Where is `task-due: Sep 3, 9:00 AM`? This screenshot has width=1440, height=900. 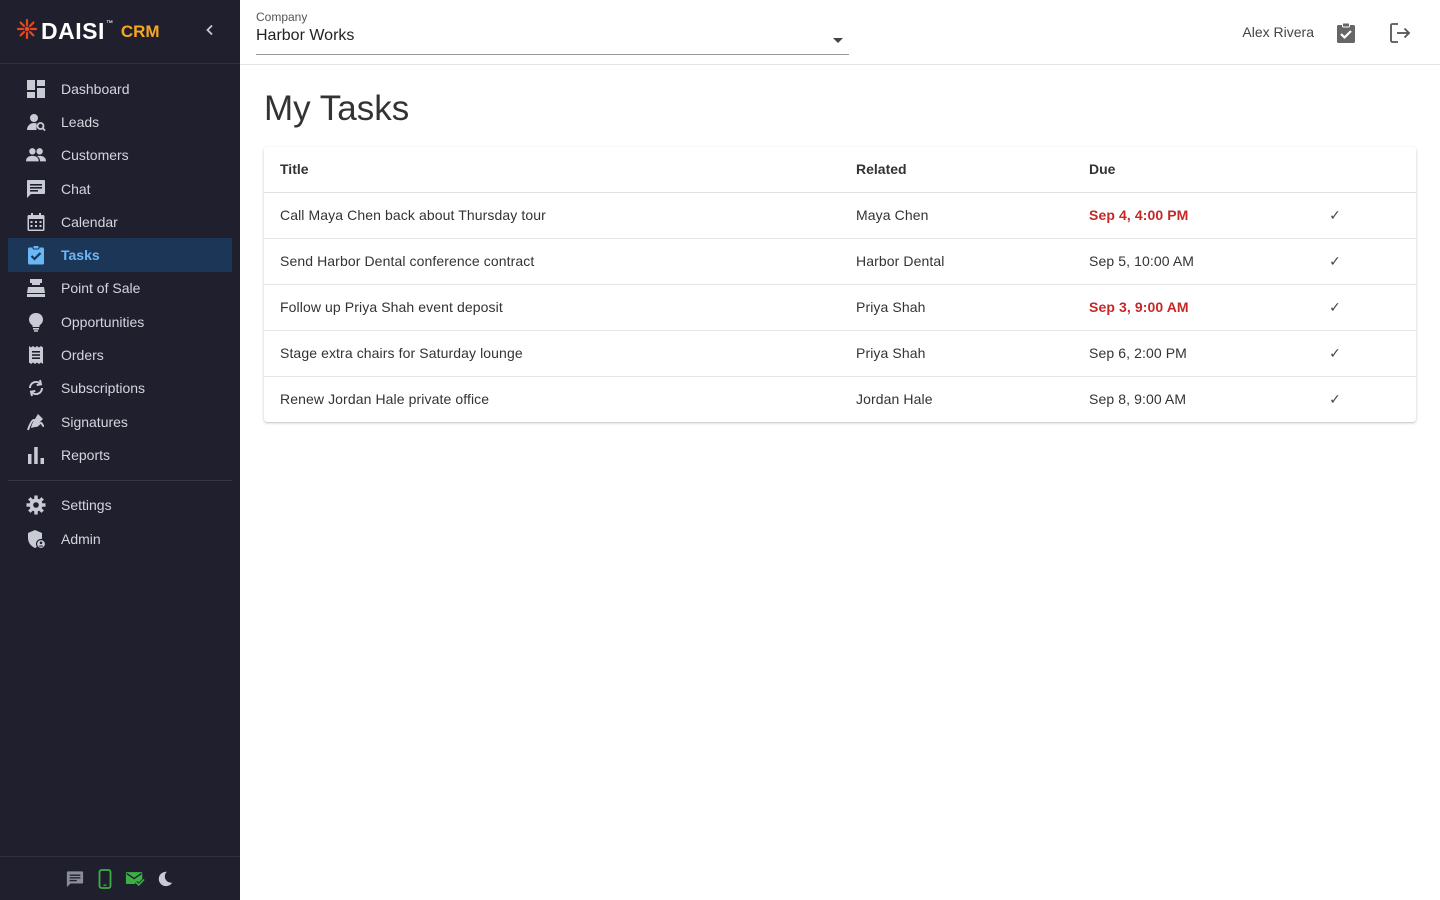
task-due: Sep 3, 9:00 AM is located at coordinates (1198, 307).